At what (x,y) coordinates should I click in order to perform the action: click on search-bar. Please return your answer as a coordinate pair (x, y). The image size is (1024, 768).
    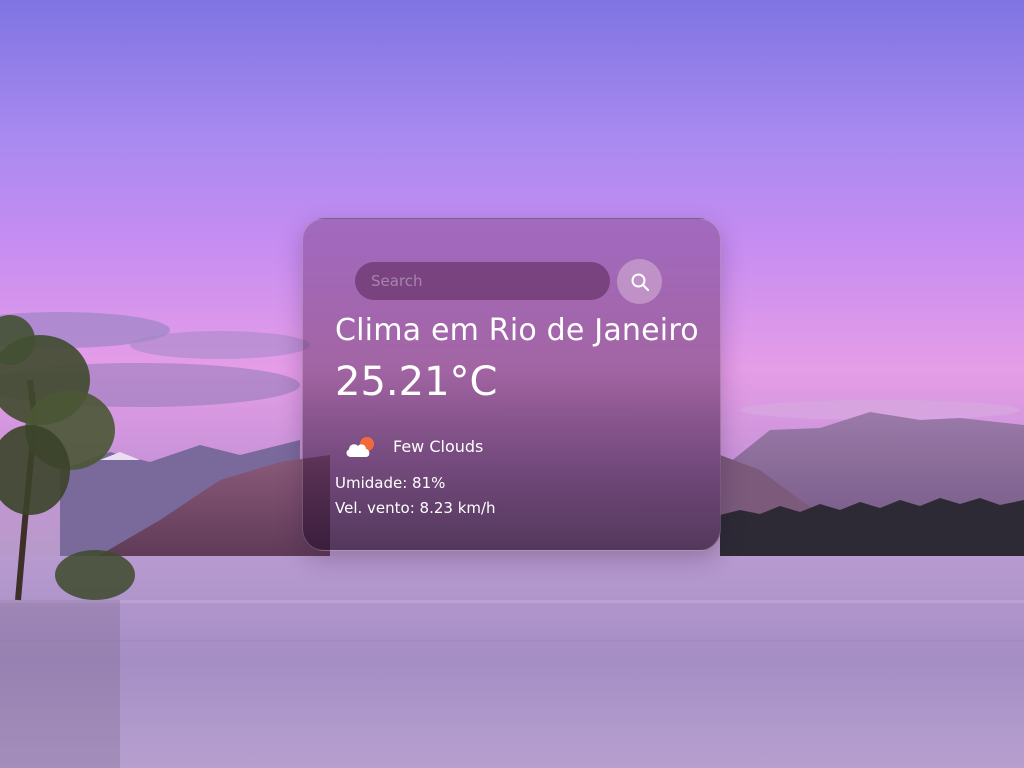
    Looking at the image, I should click on (482, 281).